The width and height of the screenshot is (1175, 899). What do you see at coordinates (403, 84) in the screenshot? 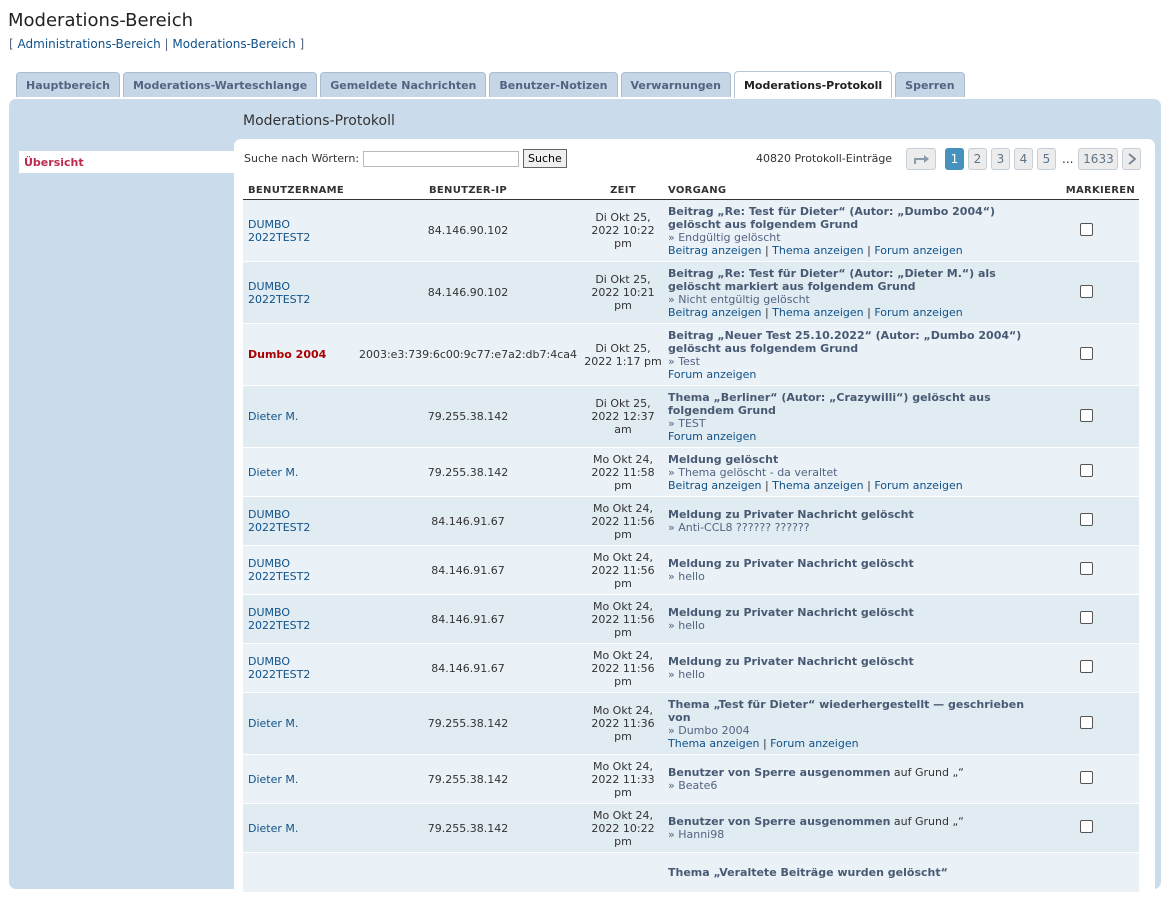
I see `tab-2: Gemeldete Nachrichten` at bounding box center [403, 84].